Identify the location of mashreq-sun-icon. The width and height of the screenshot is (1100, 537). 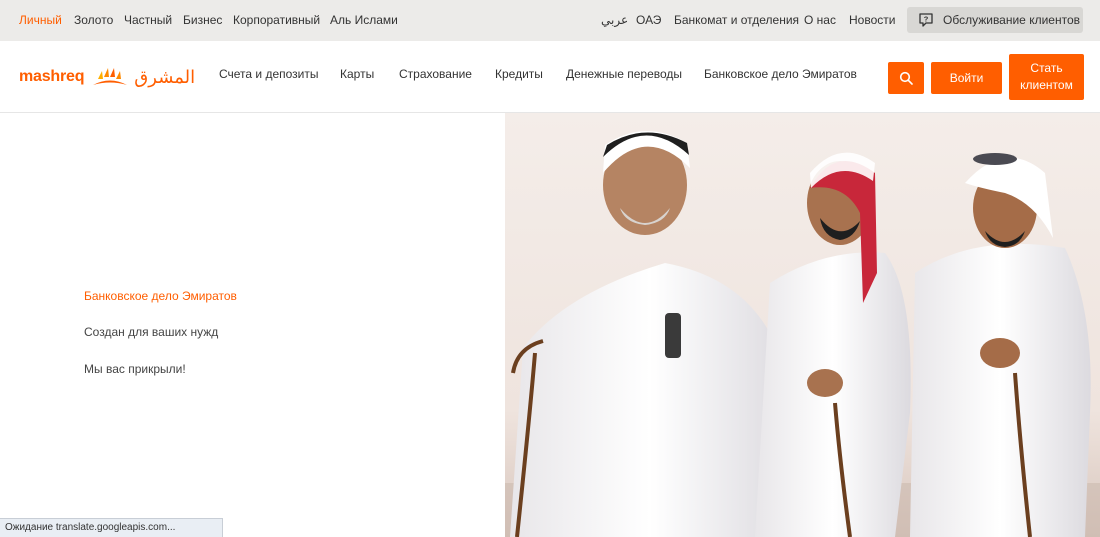
(110, 76).